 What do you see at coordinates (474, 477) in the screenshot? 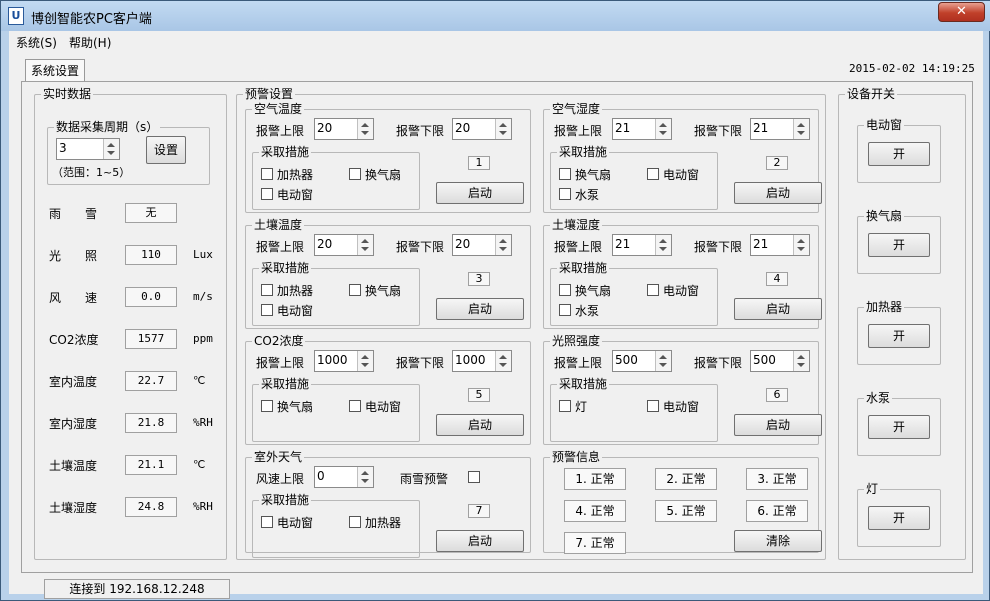
I see `snow-alarm-checkbox` at bounding box center [474, 477].